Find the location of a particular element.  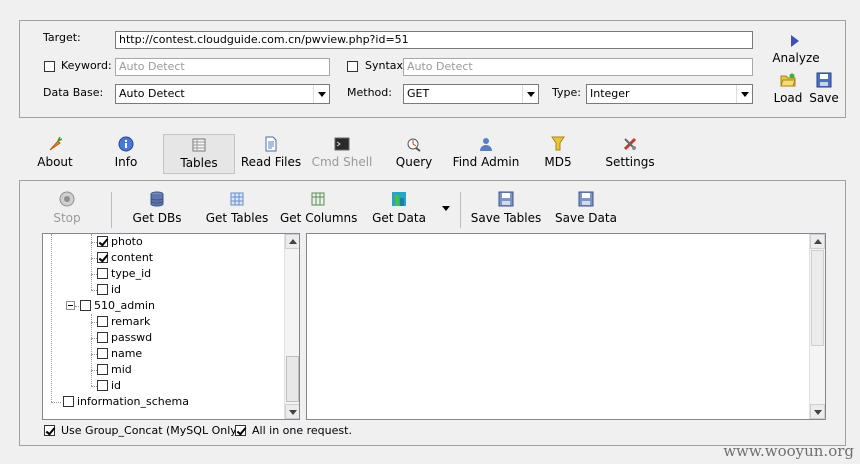

save-label: Save is located at coordinates (824, 98).